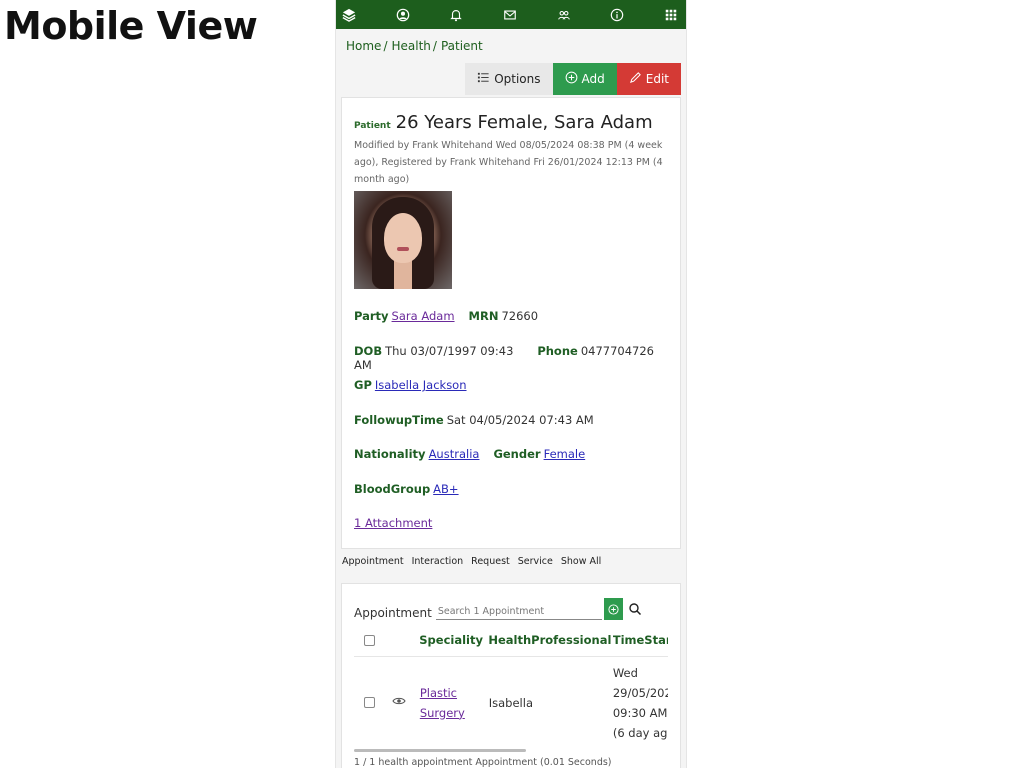  What do you see at coordinates (390, 454) in the screenshot?
I see `nationality-label: Nationality` at bounding box center [390, 454].